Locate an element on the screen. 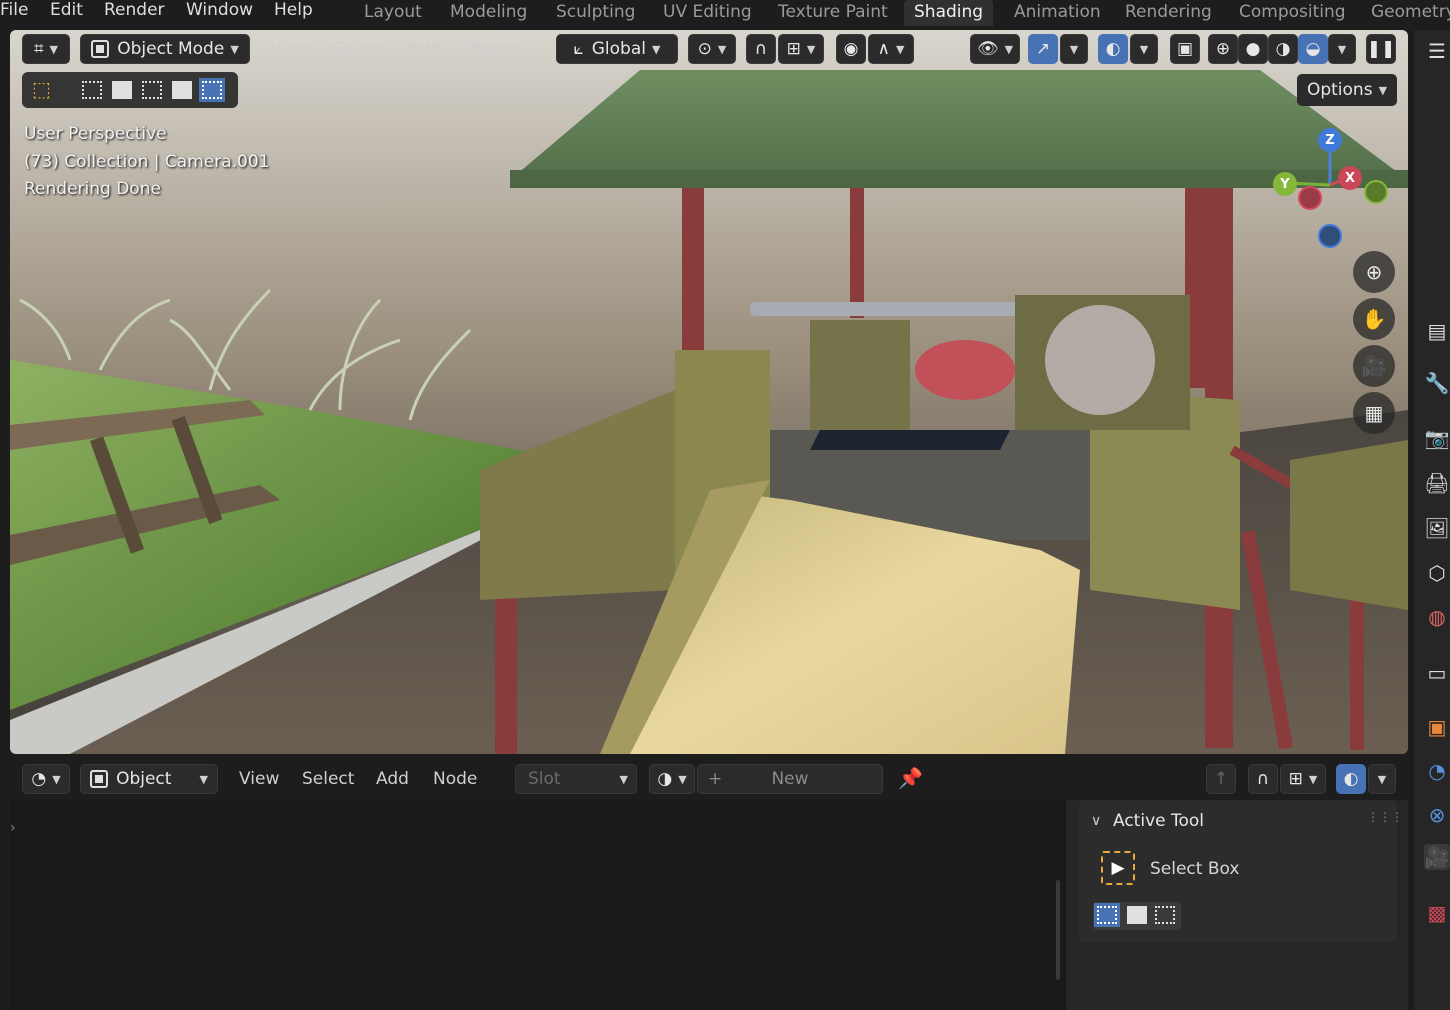  gizmo-dropdown: ▼ is located at coordinates (1074, 49).